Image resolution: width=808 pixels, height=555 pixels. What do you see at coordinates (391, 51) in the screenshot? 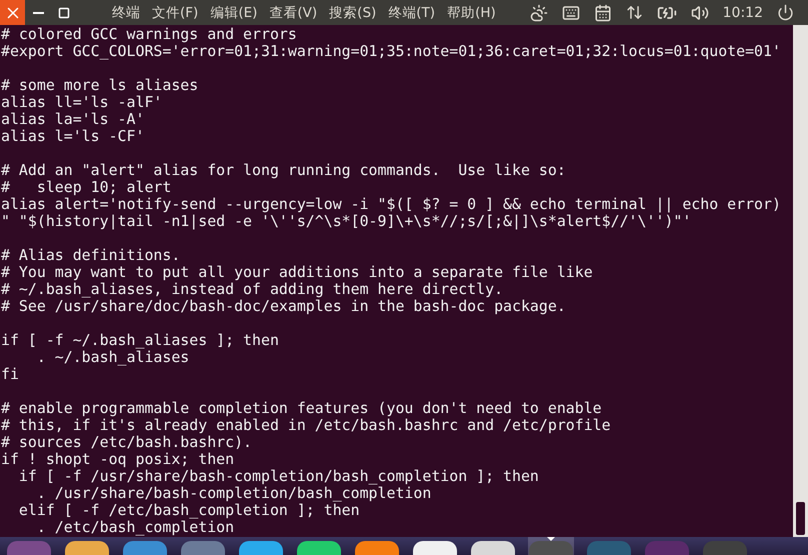
I see `terminal-line: #export GCC_COLORS='error=01;31:warning=01;35:note=01;36:caret=01;32:locus=01:quote=01'` at bounding box center [391, 51].